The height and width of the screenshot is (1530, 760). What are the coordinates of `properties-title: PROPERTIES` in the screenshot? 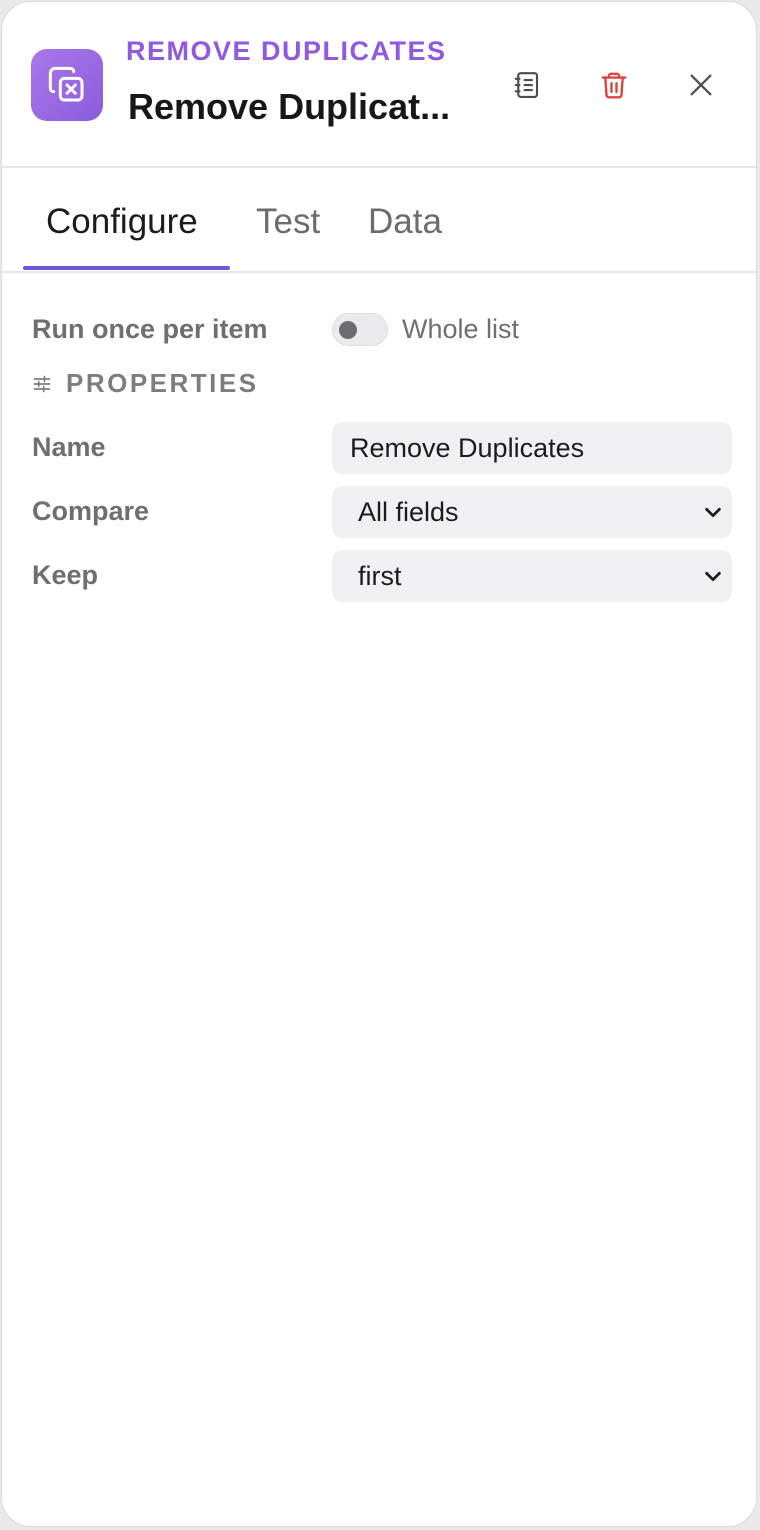 It's located at (162, 383).